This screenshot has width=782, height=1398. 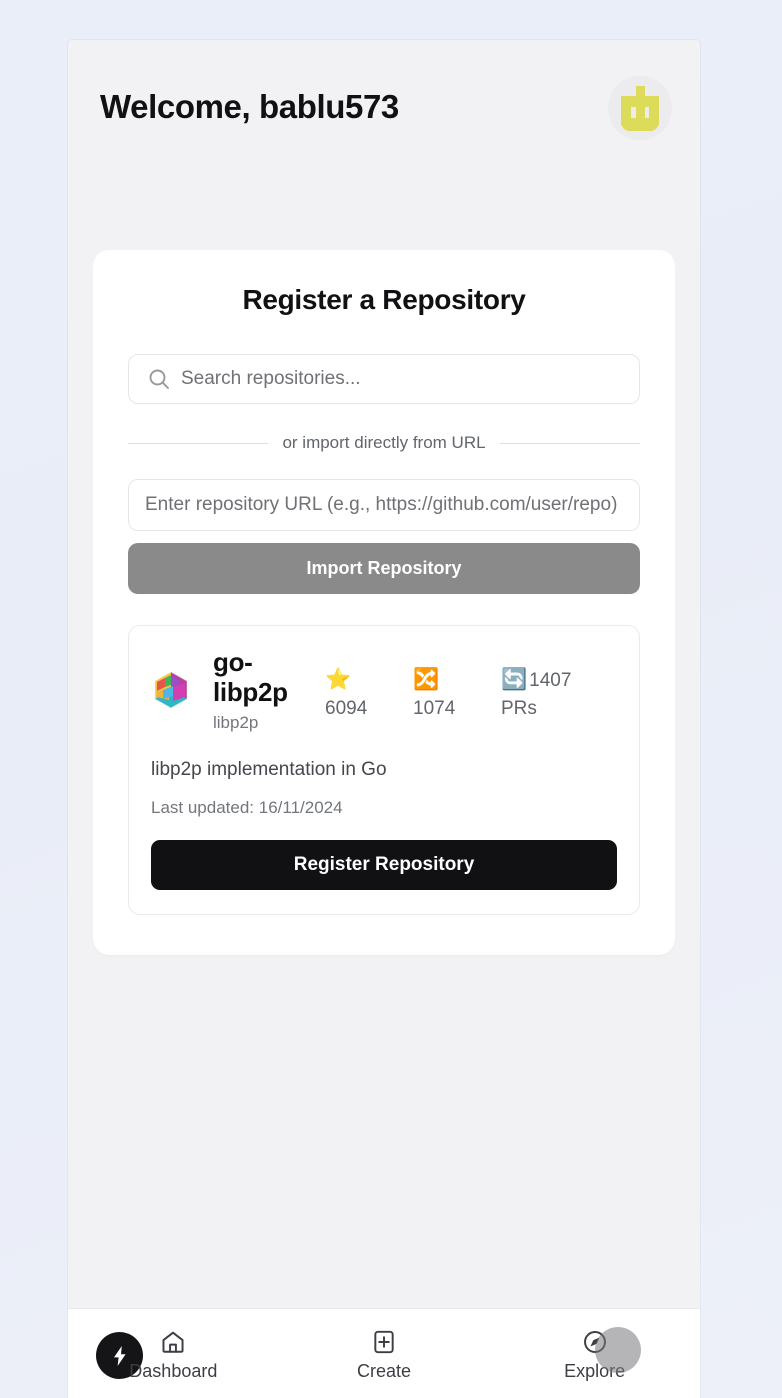 I want to click on repository-header-row: go-libp2p libp2p ⭐ 6094 🔀 1074 🔄 1407 PRs, so click(x=384, y=690).